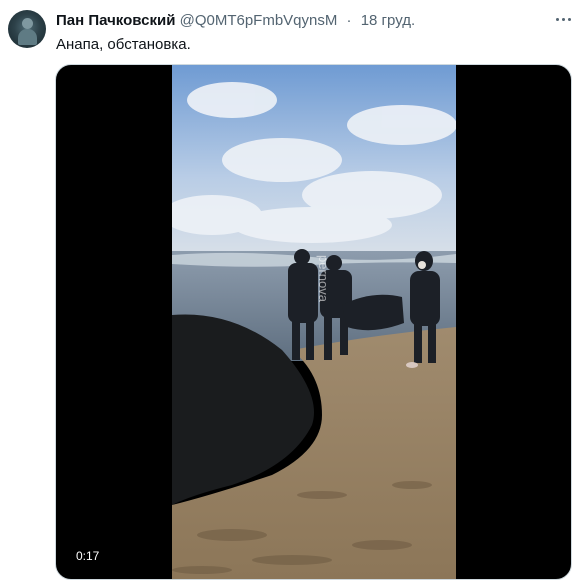 The image size is (581, 587). I want to click on tweet-text: Анапа, обстановка., so click(123, 44).